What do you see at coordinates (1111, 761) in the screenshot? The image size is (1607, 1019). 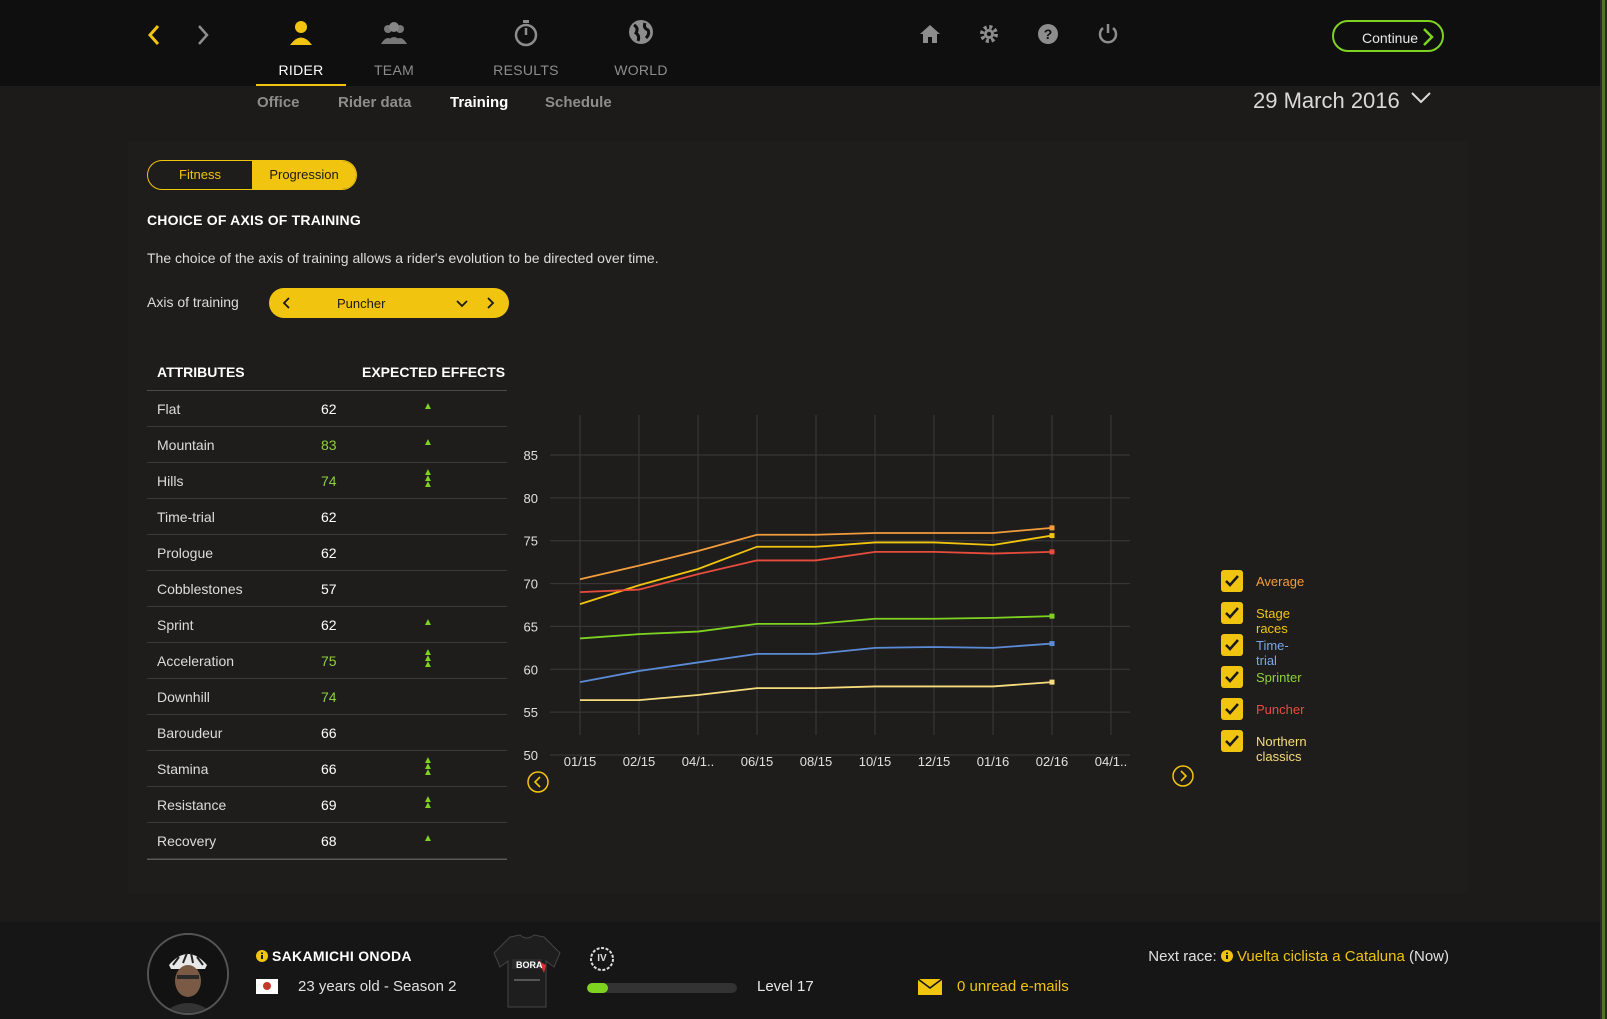 I see `x-tick-label: 04/1..` at bounding box center [1111, 761].